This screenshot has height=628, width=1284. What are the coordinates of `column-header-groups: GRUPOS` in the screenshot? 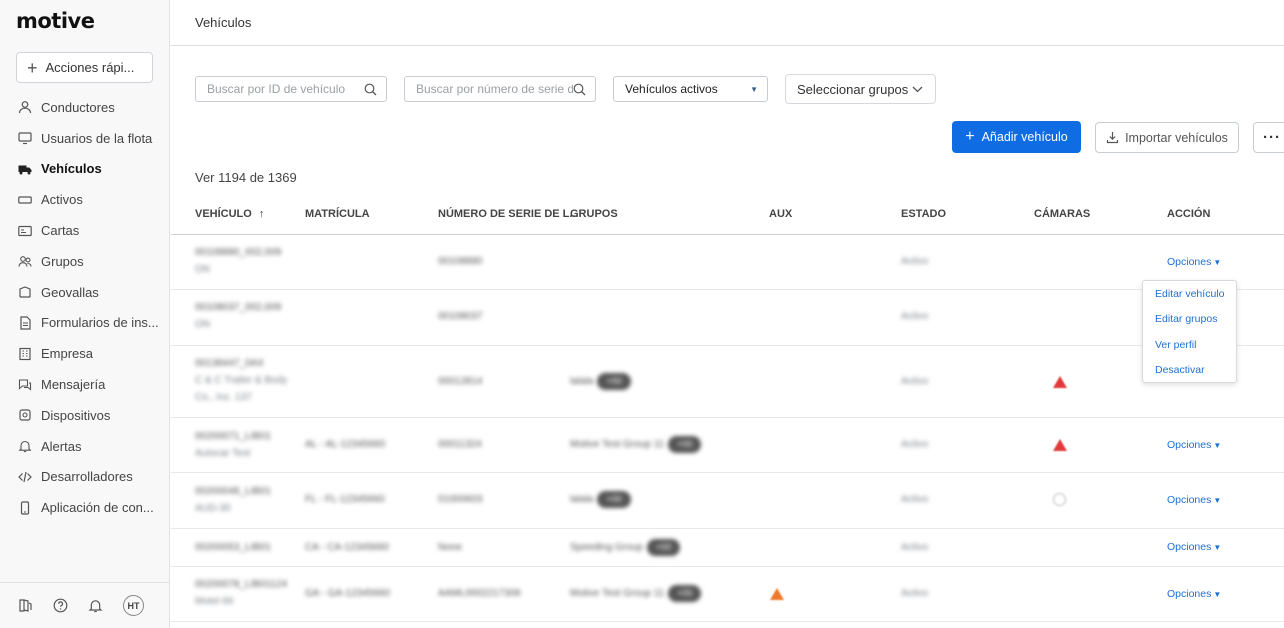 It's located at (594, 214).